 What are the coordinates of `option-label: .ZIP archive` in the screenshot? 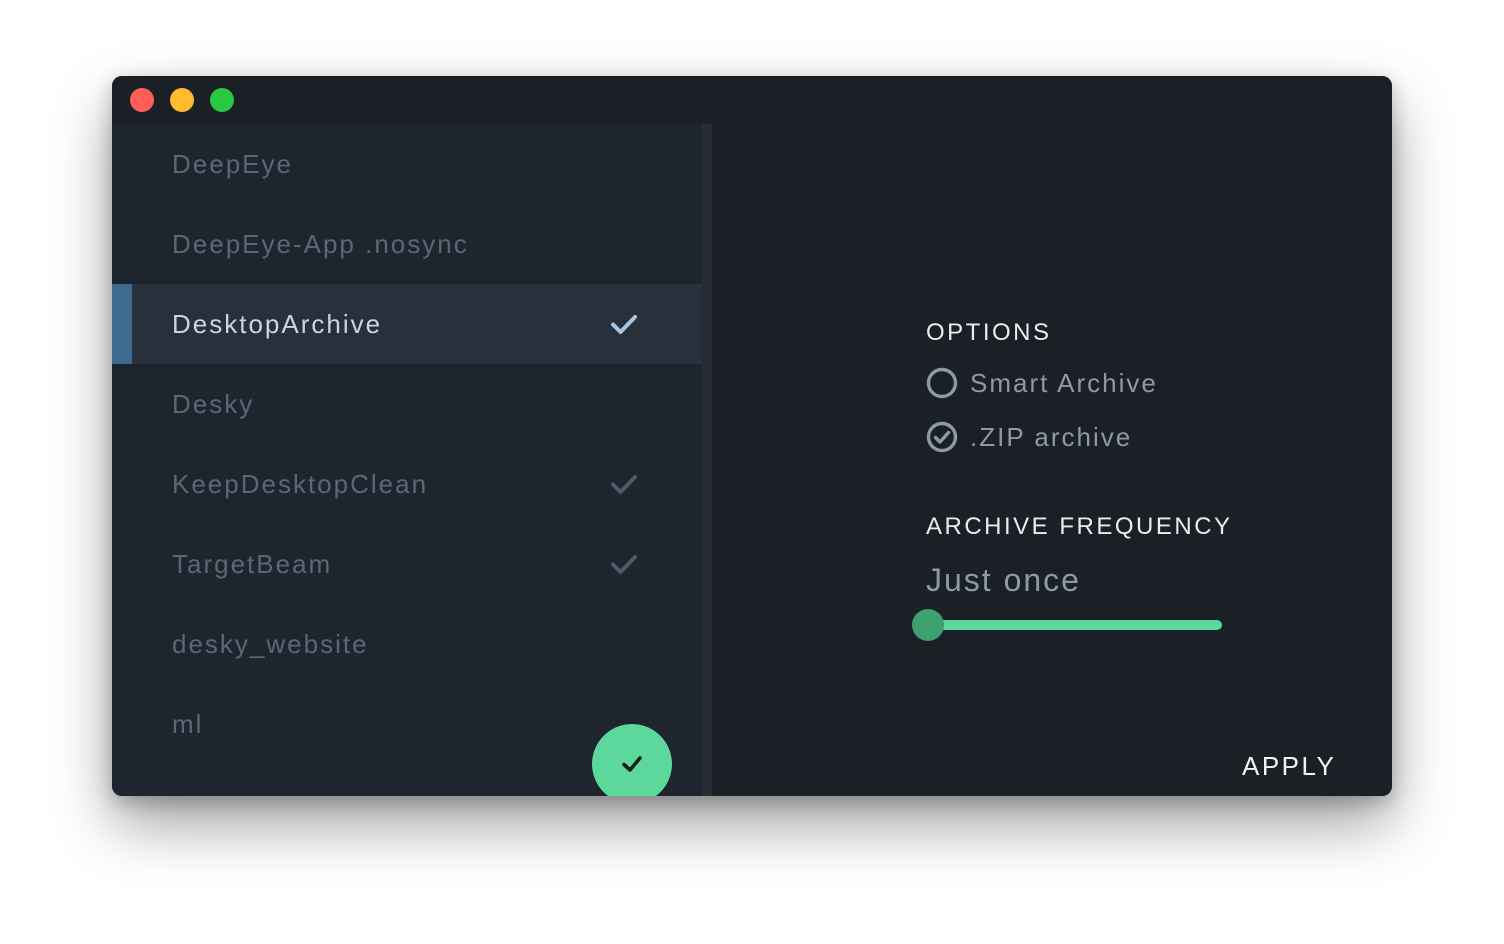 It's located at (1051, 437).